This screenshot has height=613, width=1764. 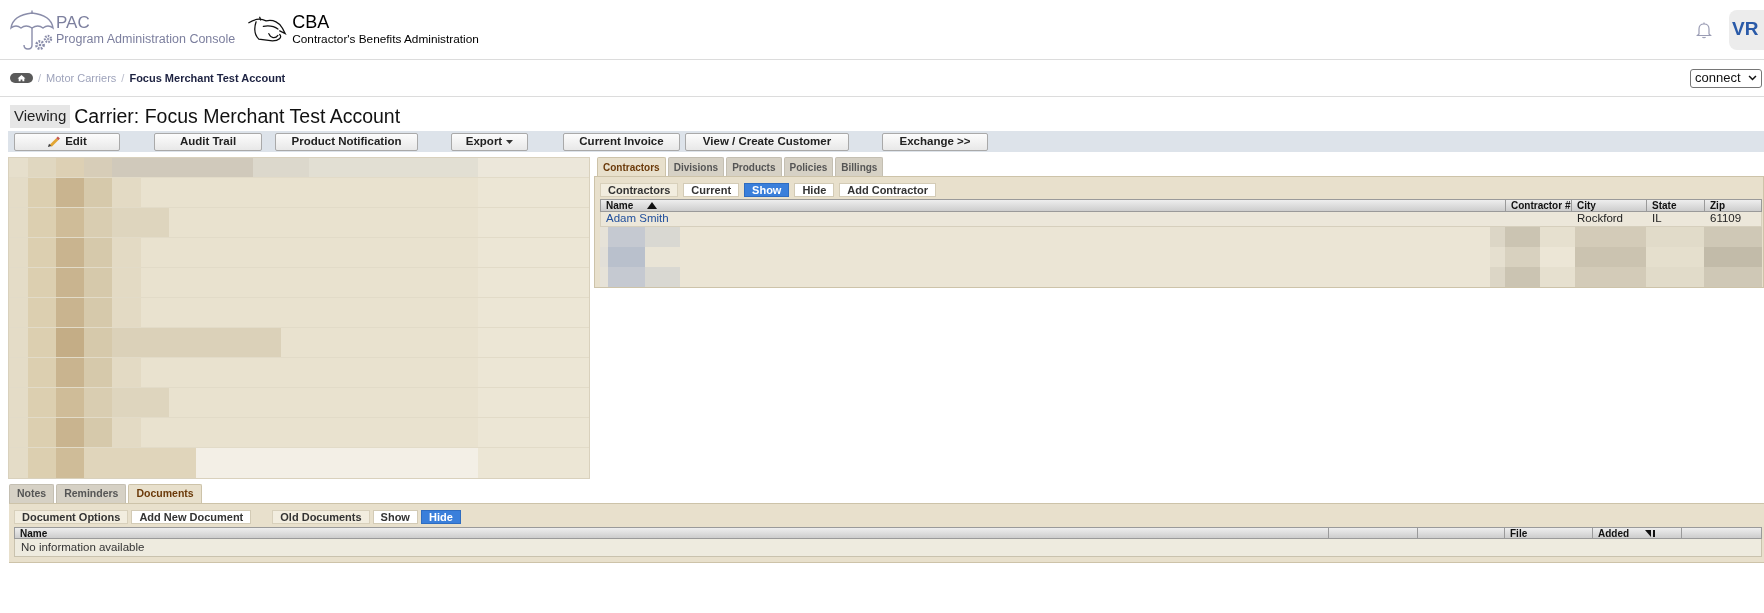 What do you see at coordinates (1637, 533) in the screenshot?
I see `column-header: Added` at bounding box center [1637, 533].